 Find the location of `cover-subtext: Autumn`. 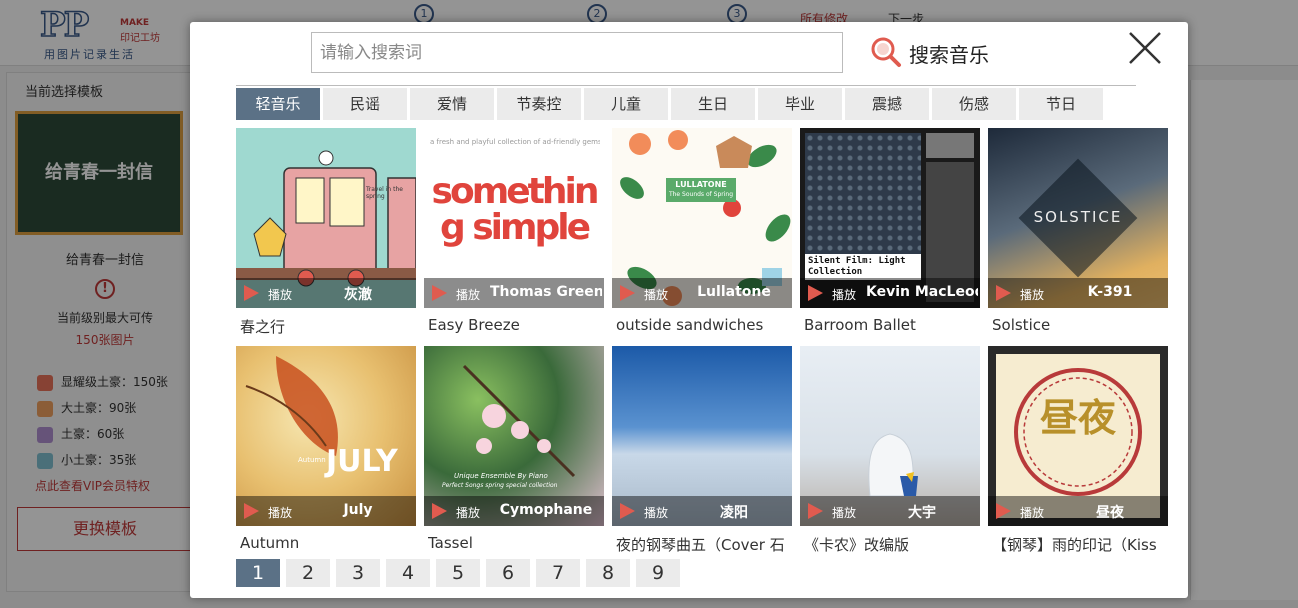

cover-subtext: Autumn is located at coordinates (312, 460).